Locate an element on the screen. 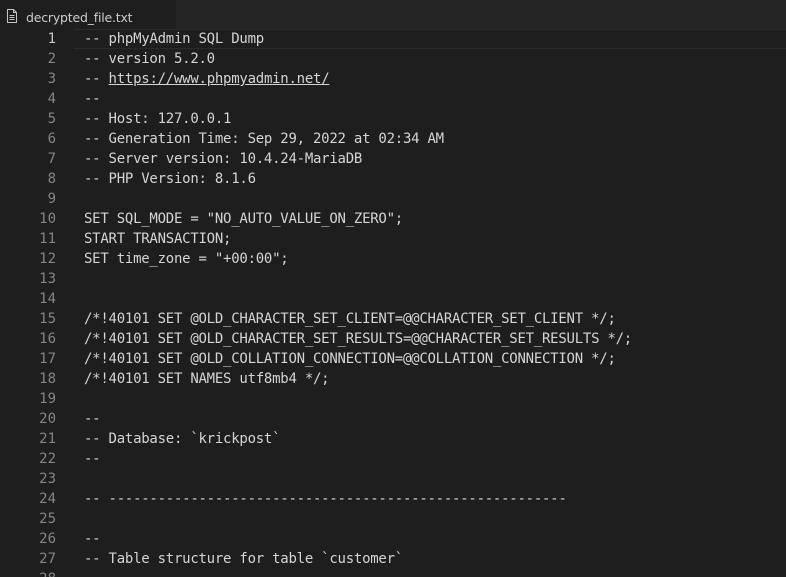  line-code: -- phpMyAdmin SQL Dump is located at coordinates (174, 39).